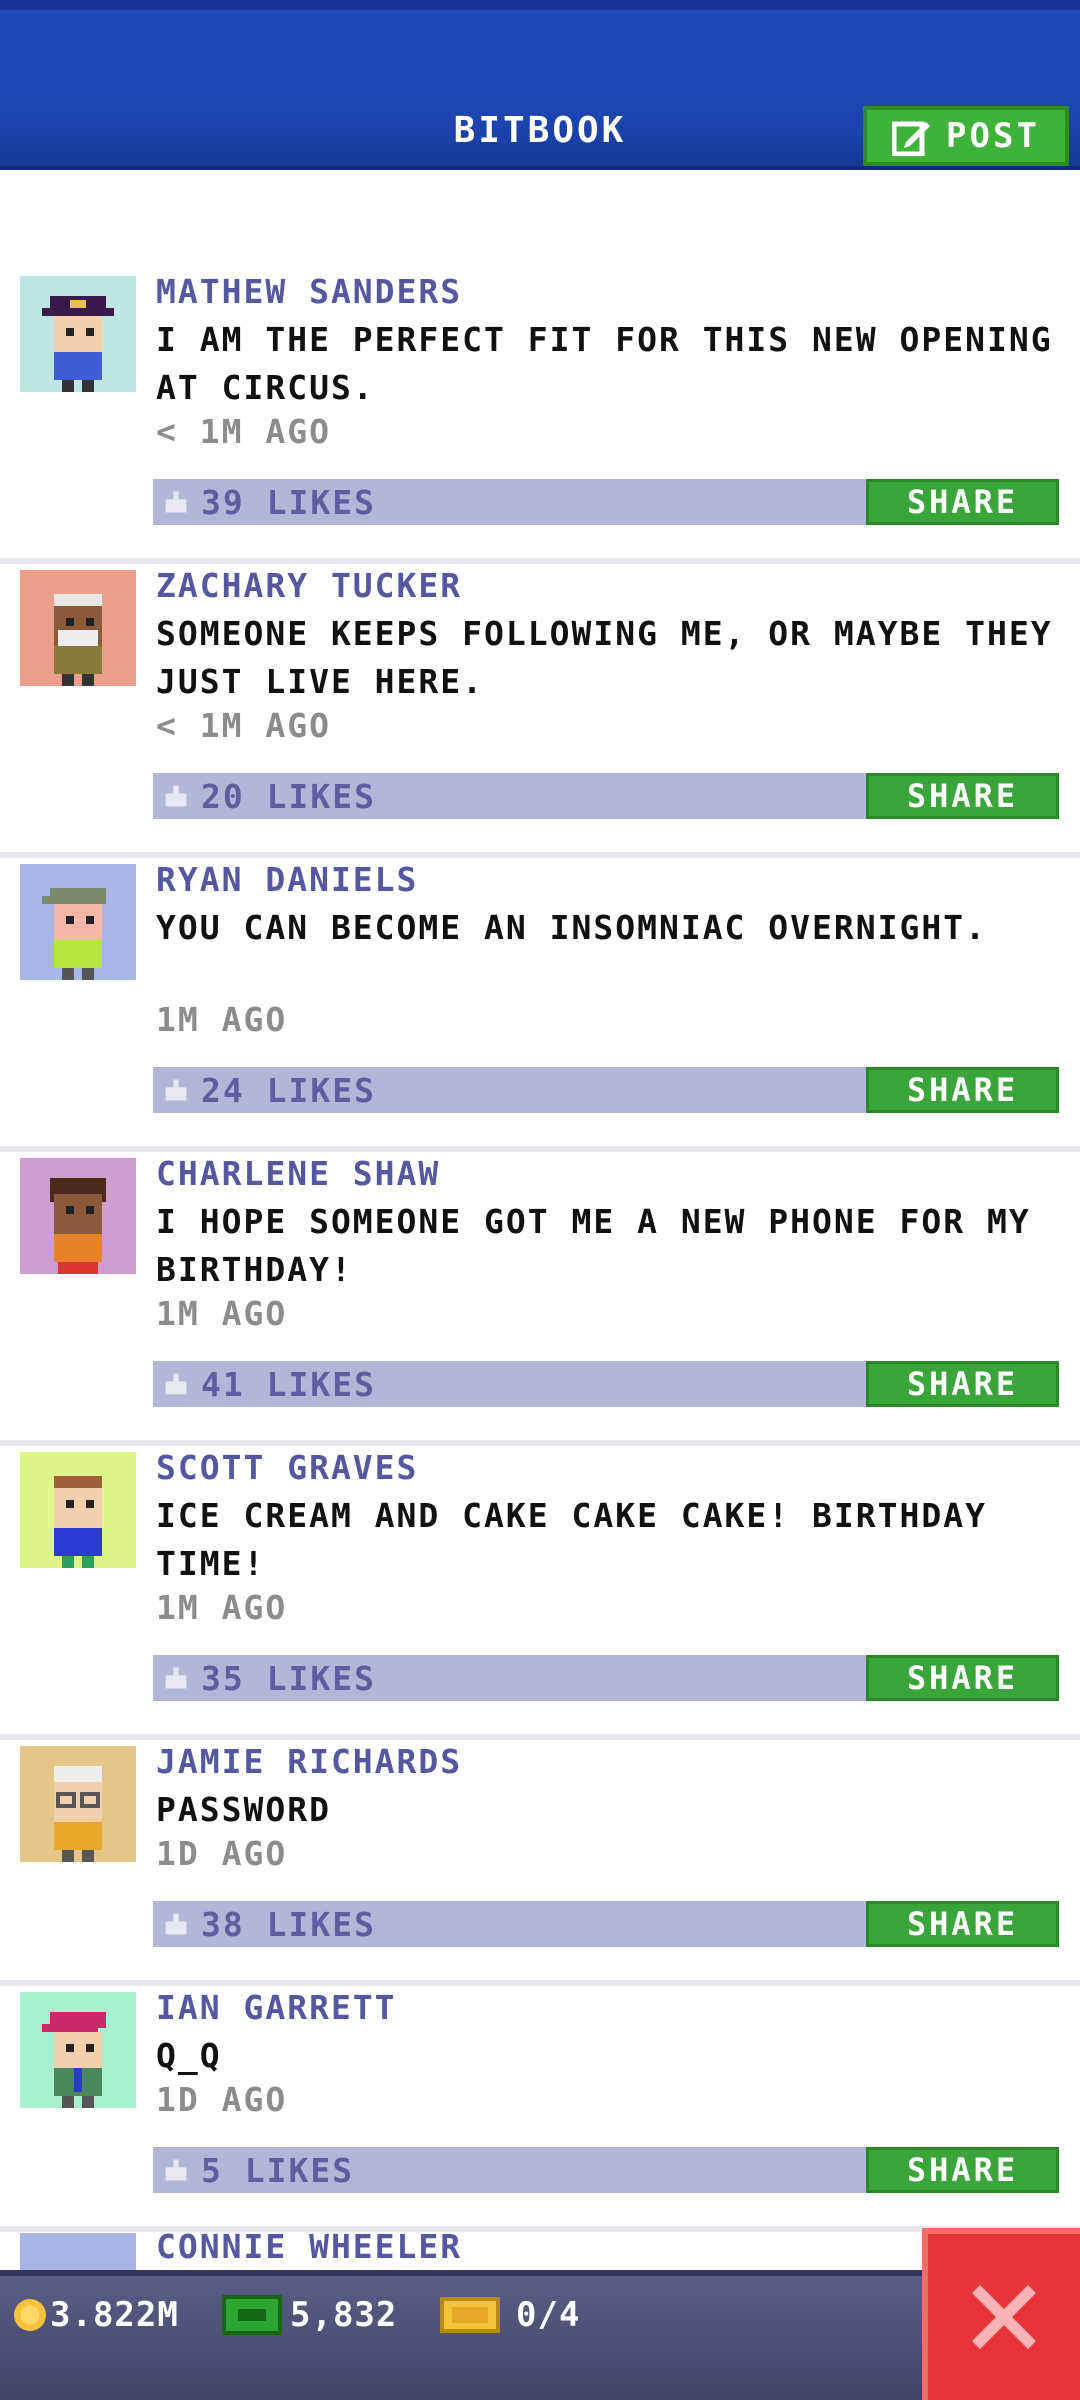  I want to click on likes-bar: 5 LIKES, so click(509, 2170).